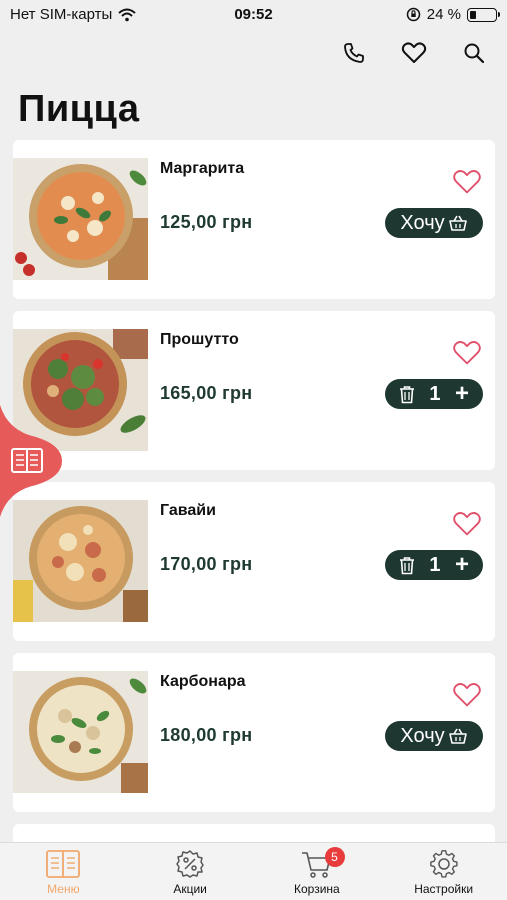 This screenshot has width=507, height=900. What do you see at coordinates (473, 14) in the screenshot?
I see `battery-level` at bounding box center [473, 14].